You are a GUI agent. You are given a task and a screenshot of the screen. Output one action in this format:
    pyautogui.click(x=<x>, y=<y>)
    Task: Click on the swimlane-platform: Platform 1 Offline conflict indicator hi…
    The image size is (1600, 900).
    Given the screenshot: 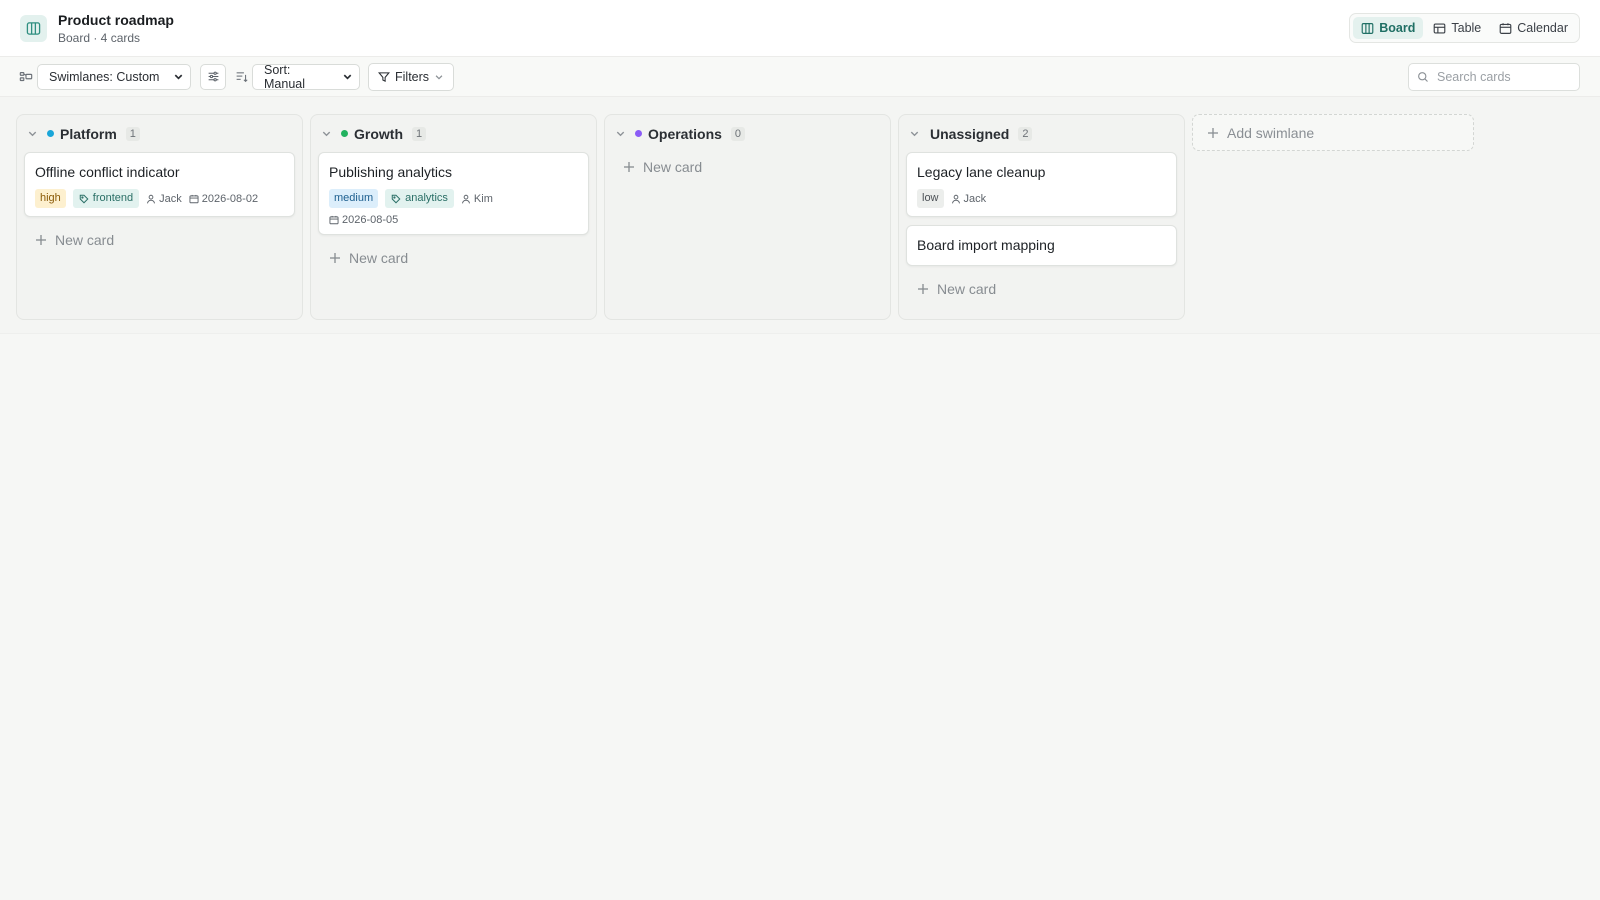 What is the action you would take?
    pyautogui.click(x=159, y=217)
    